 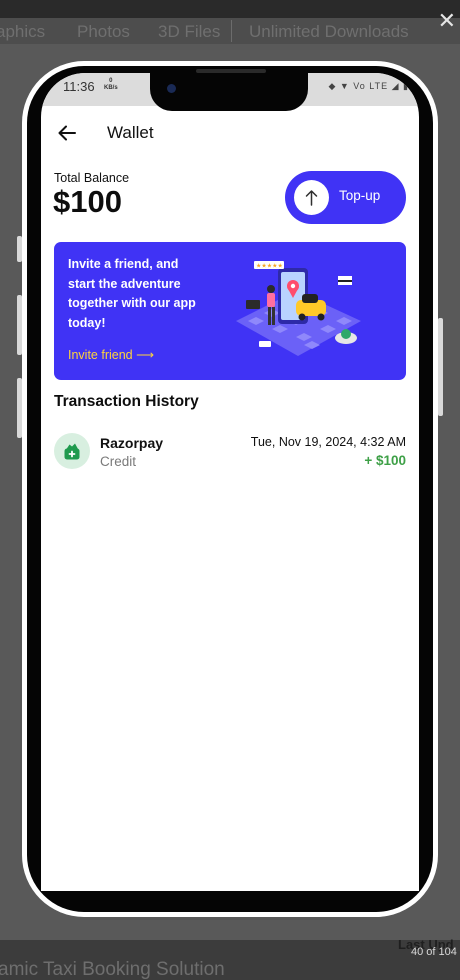 I want to click on tab-photos: Photos, so click(x=103, y=32).